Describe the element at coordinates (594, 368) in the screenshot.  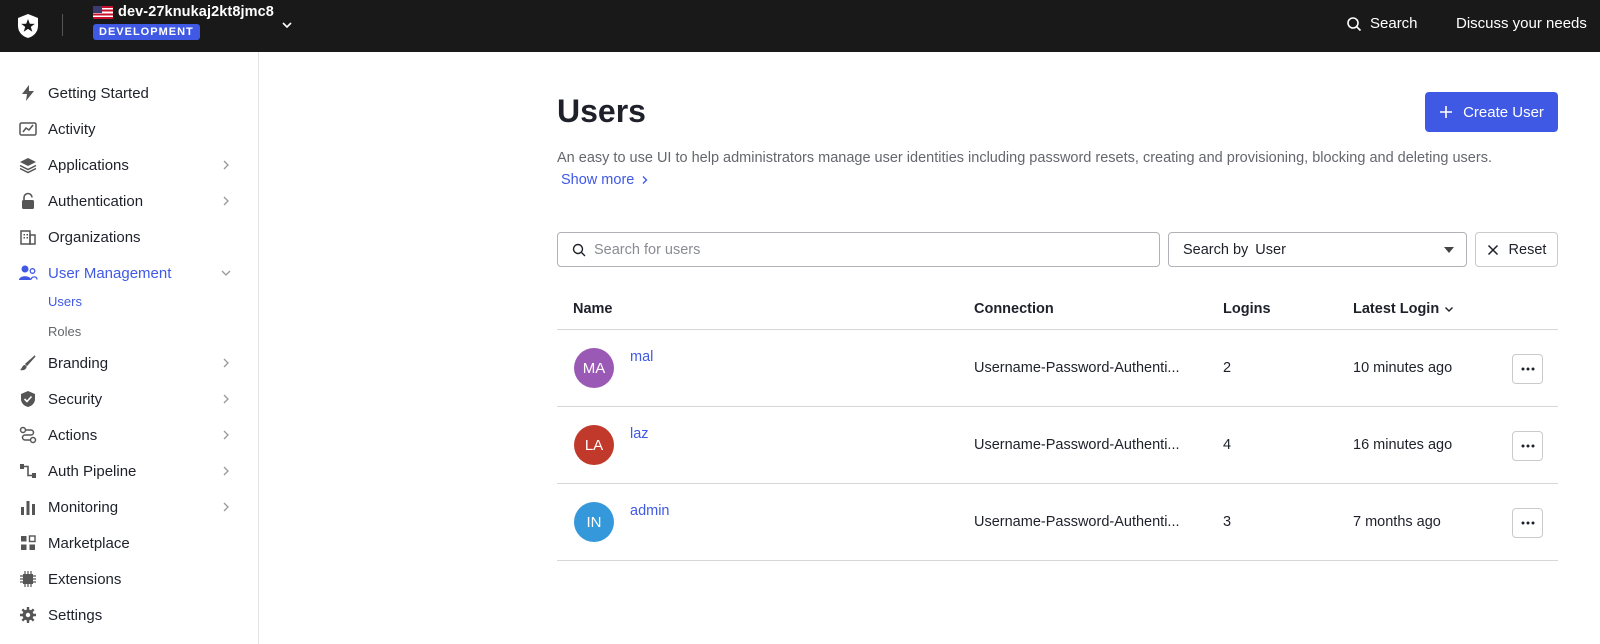
I see `avatar: MA` at that location.